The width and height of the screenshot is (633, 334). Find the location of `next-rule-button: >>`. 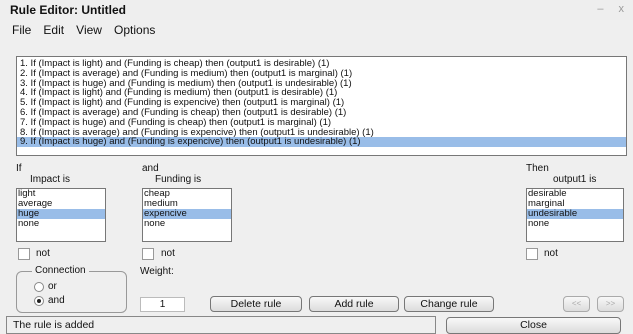

next-rule-button: >> is located at coordinates (610, 304).